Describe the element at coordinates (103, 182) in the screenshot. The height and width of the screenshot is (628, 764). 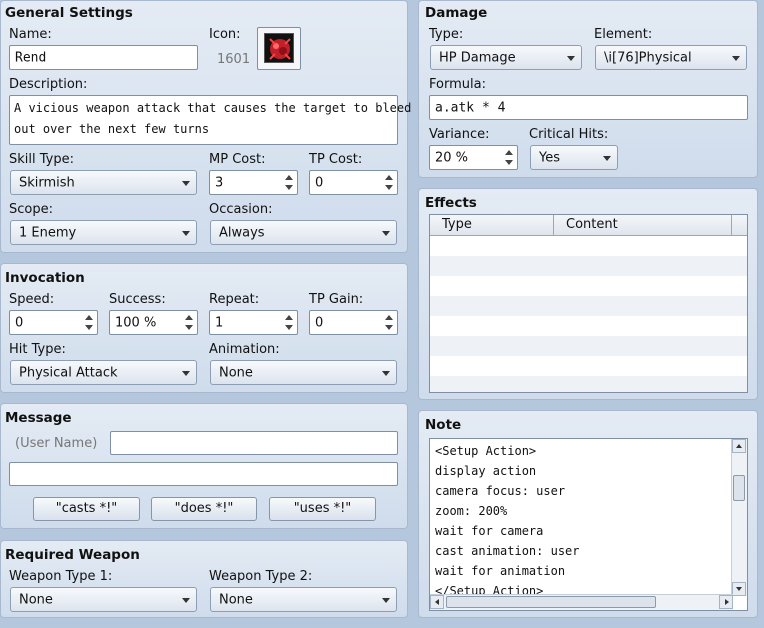
I see `skill-type-select: Skirmish` at that location.